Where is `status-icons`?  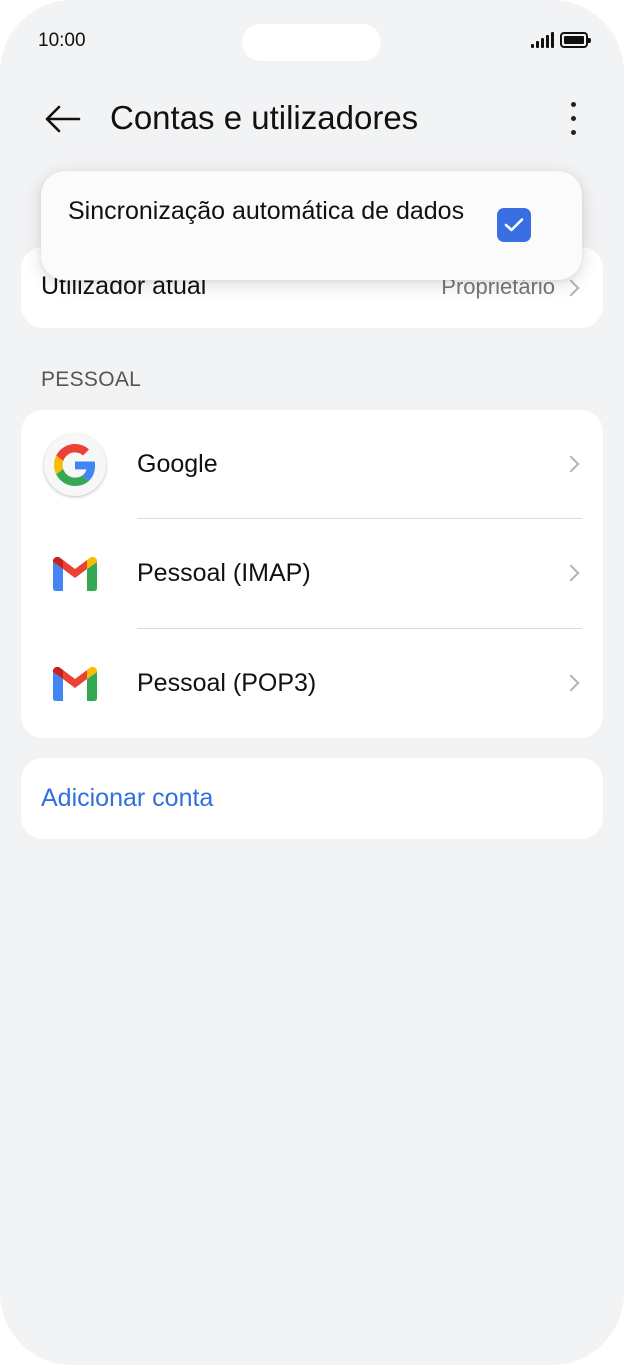
status-icons is located at coordinates (561, 40).